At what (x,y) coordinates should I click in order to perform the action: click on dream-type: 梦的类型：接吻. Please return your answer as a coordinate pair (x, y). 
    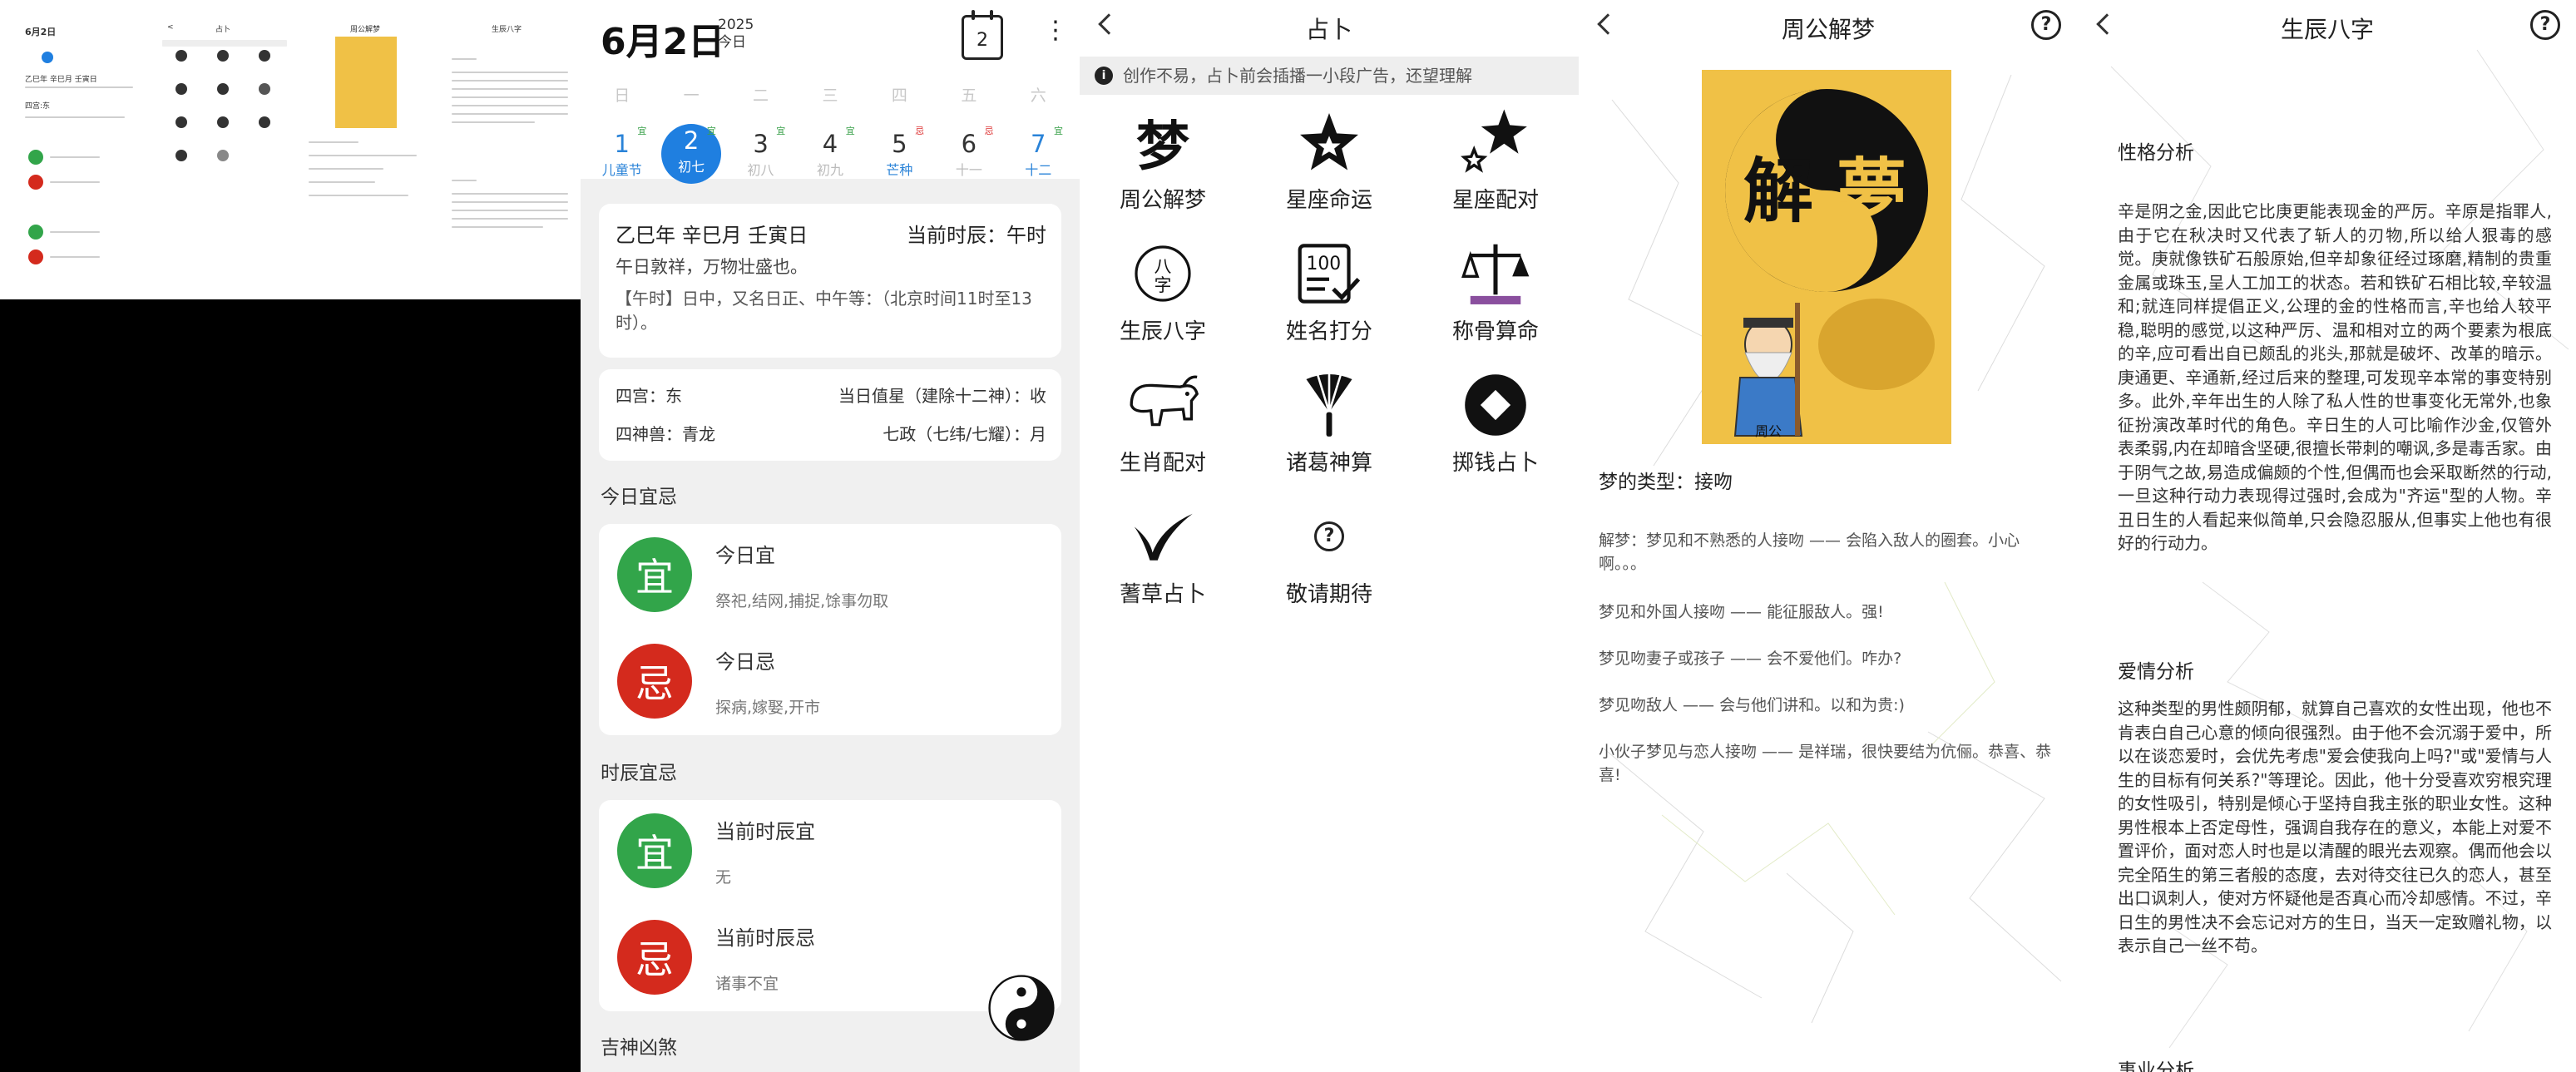
    Looking at the image, I should click on (1666, 482).